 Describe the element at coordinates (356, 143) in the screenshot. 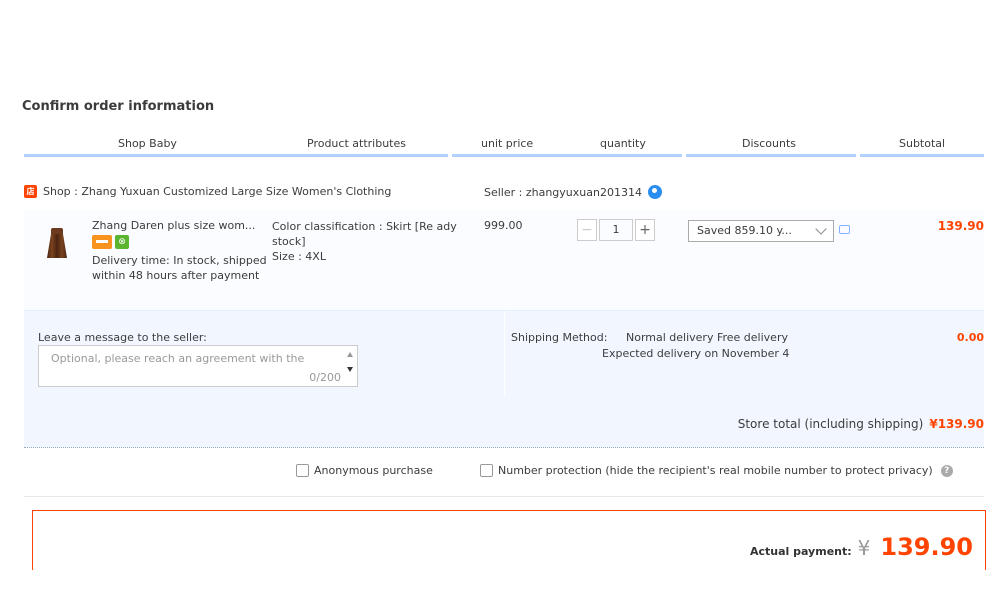

I see `column-header-product-attributes: Product attributes` at that location.